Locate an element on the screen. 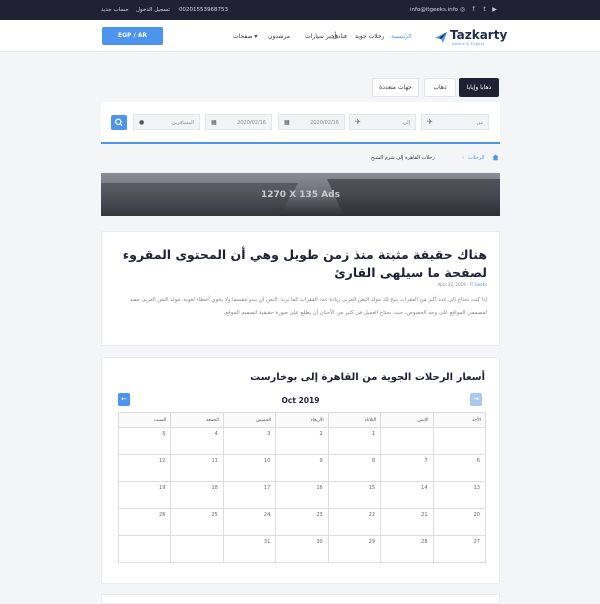 This screenshot has height=604, width=600. arrow-right-icon: → is located at coordinates (476, 399).